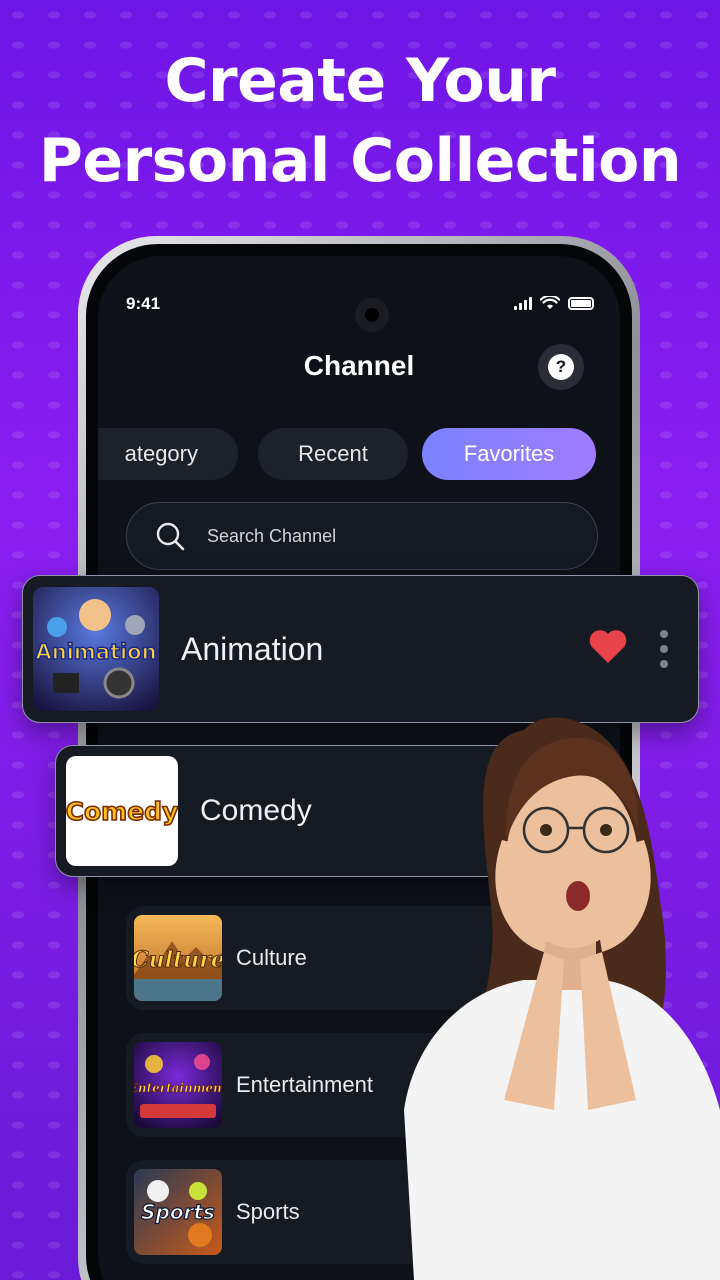 The width and height of the screenshot is (720, 1280). What do you see at coordinates (608, 646) in the screenshot?
I see `heart-icon` at bounding box center [608, 646].